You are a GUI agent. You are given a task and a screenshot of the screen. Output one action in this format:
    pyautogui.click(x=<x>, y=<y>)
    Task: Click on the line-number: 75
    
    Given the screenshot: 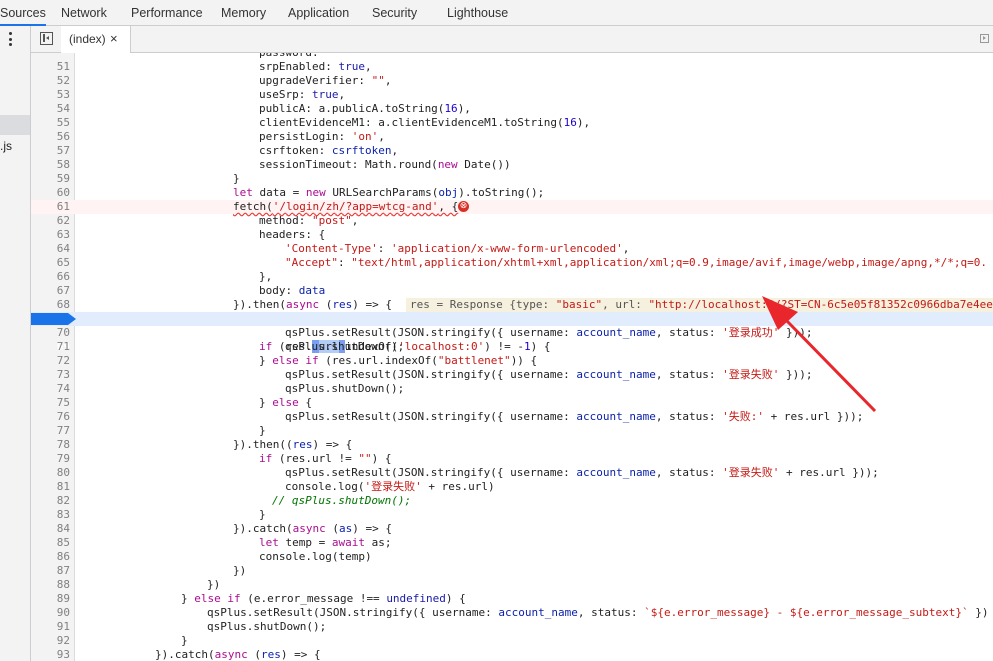 What is the action you would take?
    pyautogui.click(x=50, y=403)
    